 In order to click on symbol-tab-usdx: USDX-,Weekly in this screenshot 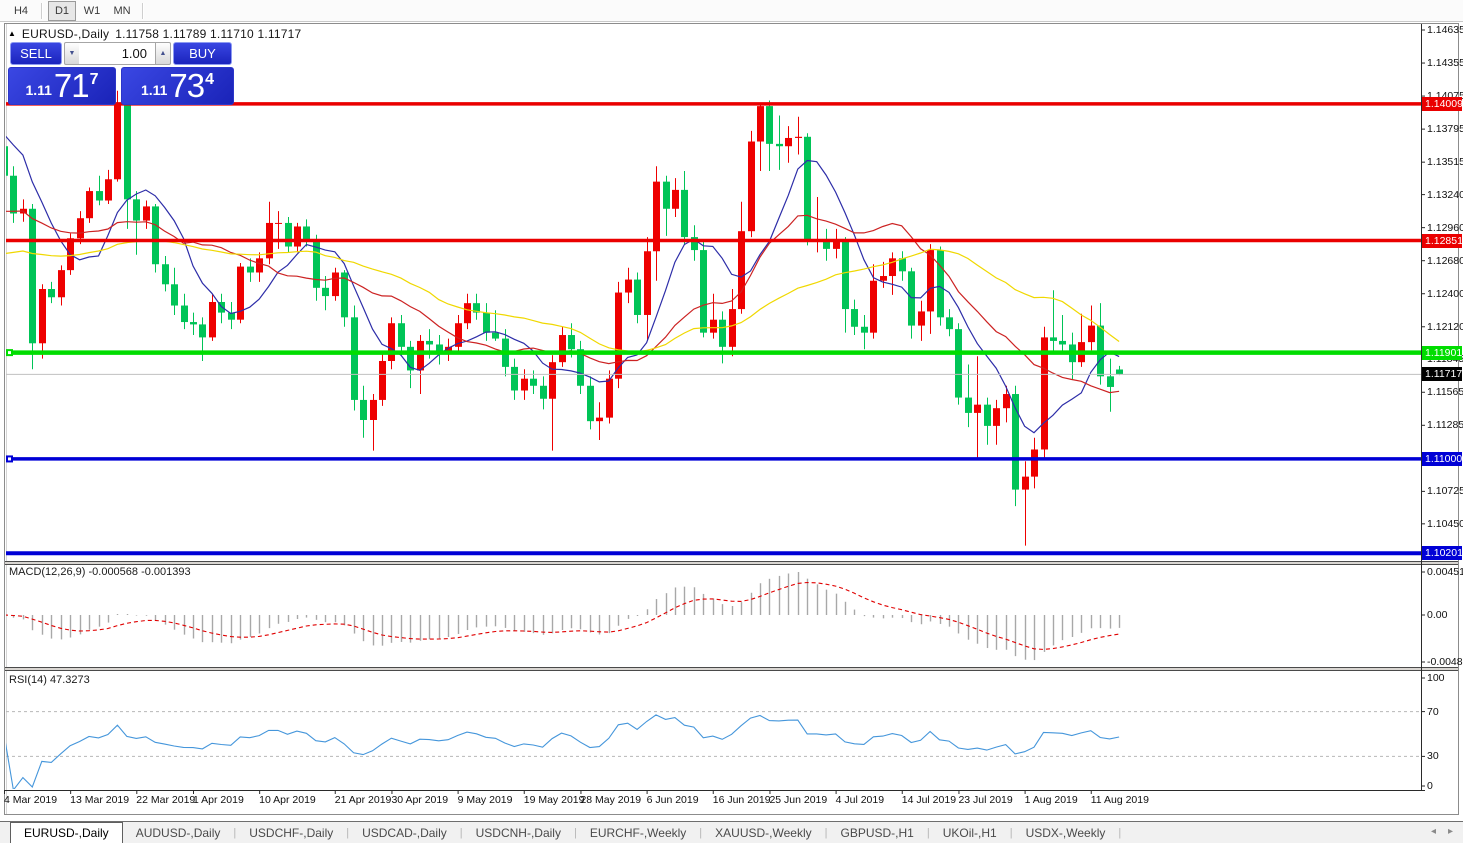, I will do `click(1066, 832)`.